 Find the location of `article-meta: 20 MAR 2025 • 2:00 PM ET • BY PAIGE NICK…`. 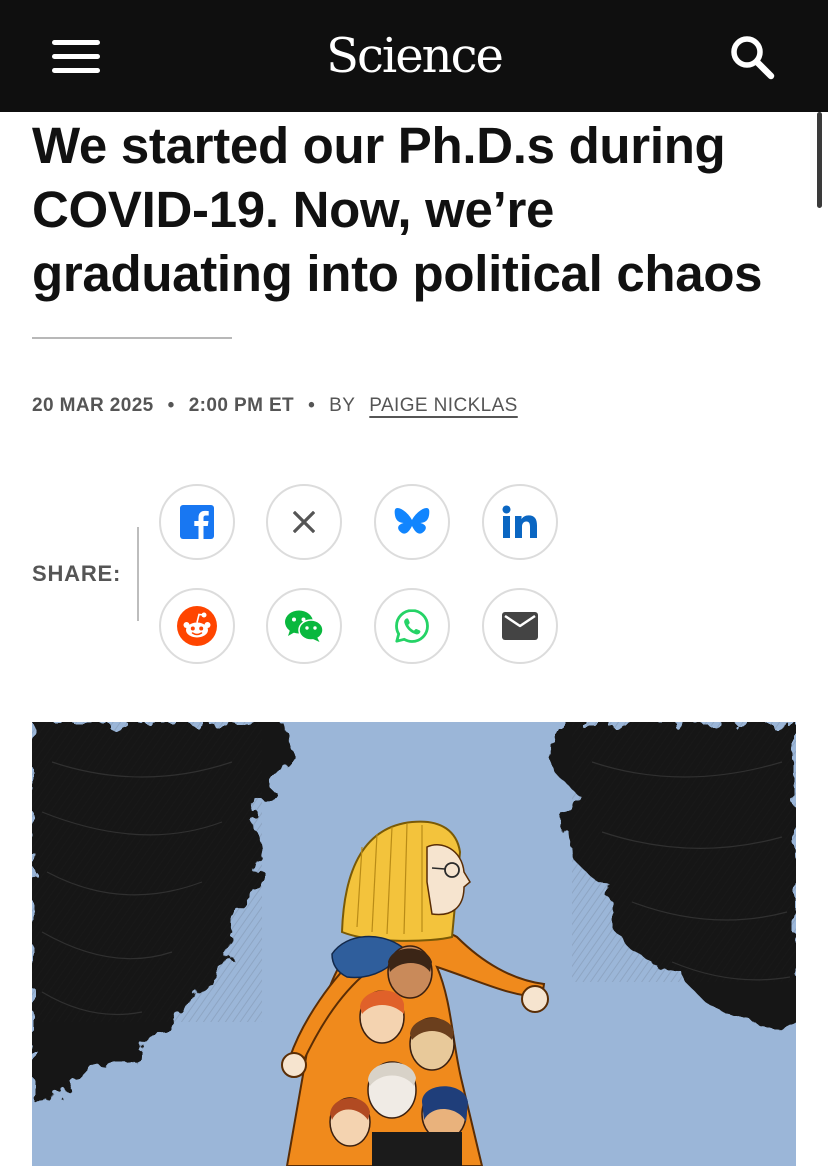

article-meta: 20 MAR 2025 • 2:00 PM ET • BY PAIGE NICK… is located at coordinates (275, 406).